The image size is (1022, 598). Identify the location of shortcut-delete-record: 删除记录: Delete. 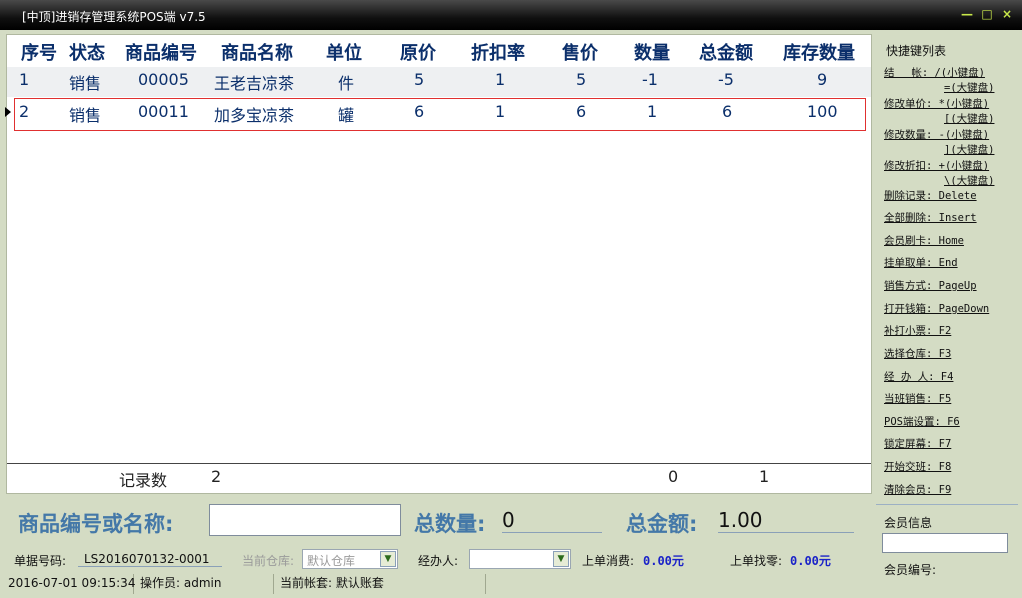
(930, 196).